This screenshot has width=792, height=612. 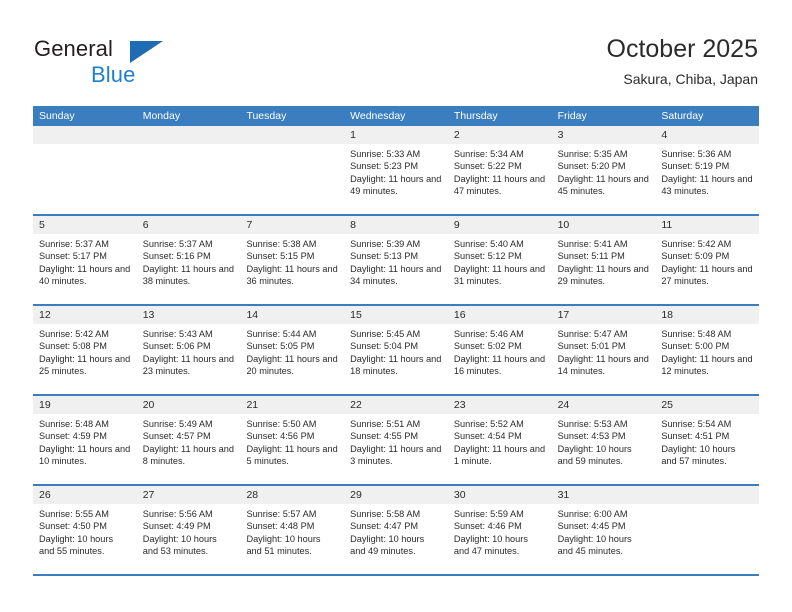 What do you see at coordinates (85, 225) in the screenshot?
I see `day-number: 5` at bounding box center [85, 225].